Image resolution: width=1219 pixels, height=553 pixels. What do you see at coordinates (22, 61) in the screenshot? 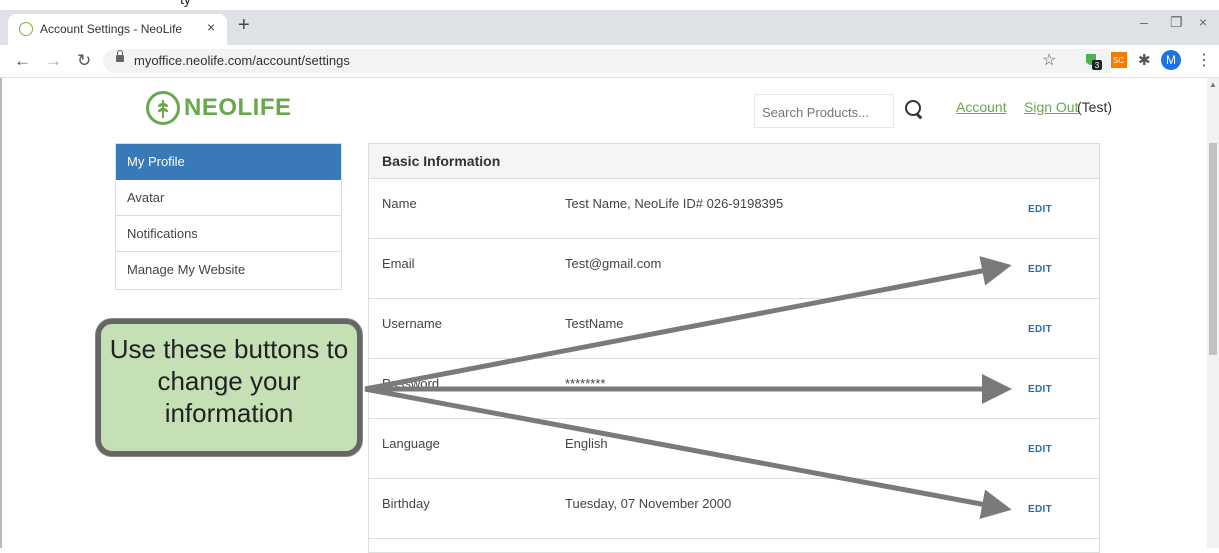
I see `back-icon: ←` at bounding box center [22, 61].